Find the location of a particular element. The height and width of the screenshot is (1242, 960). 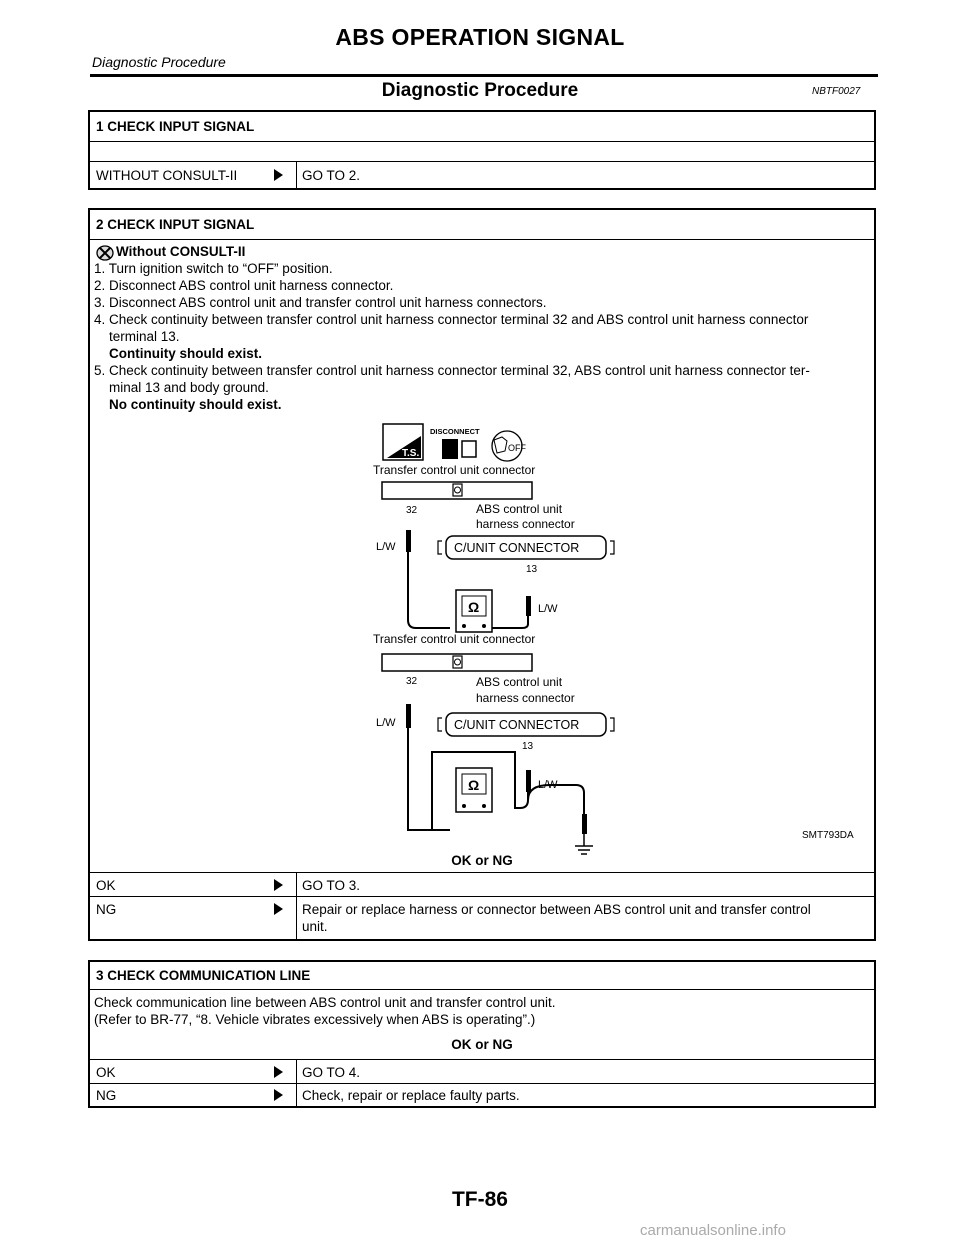

watermark: carmanualsonline.info is located at coordinates (713, 1230).